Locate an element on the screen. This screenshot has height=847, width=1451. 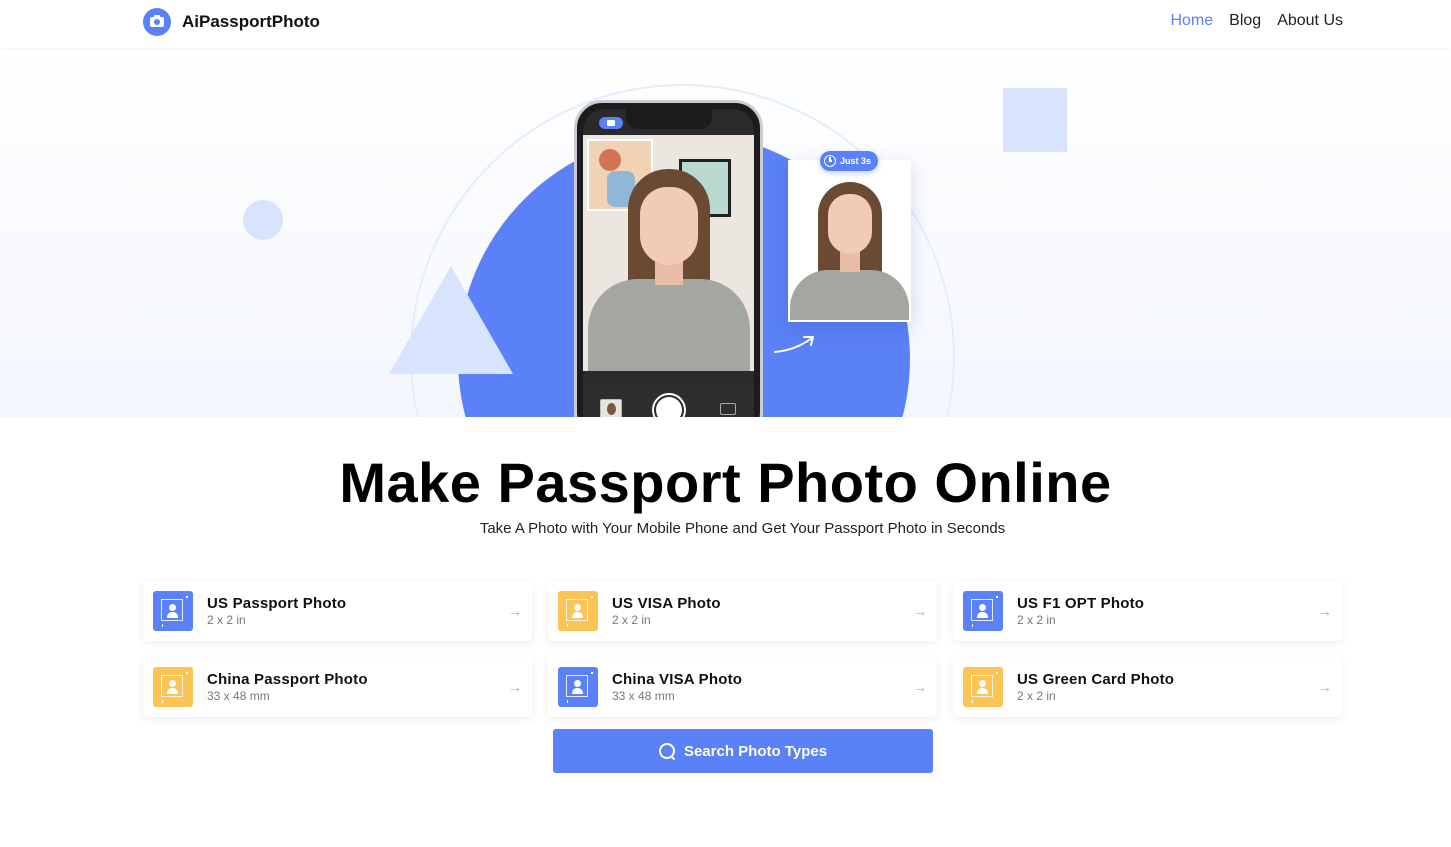
shutter-button-icon is located at coordinates (668, 405).